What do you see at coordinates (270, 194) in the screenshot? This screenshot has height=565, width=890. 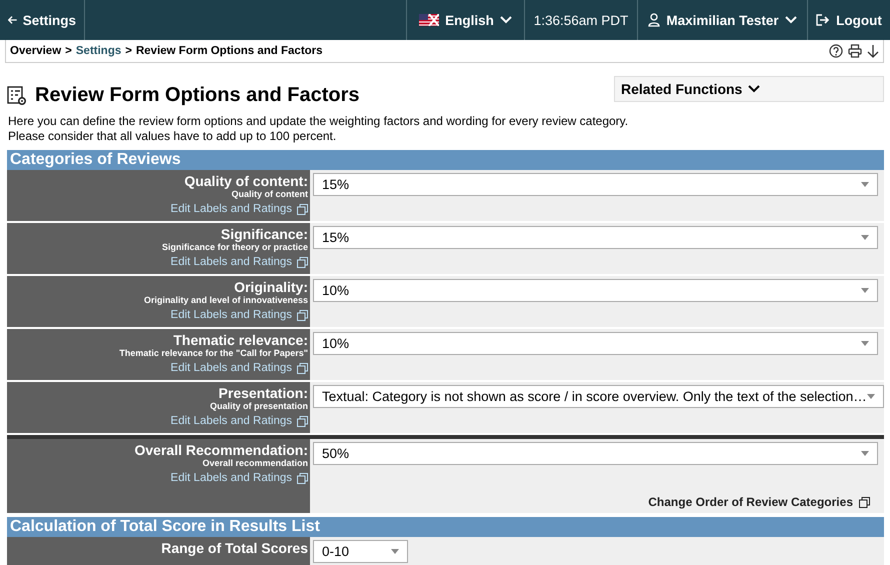 I see `category-description: Quality of content` at bounding box center [270, 194].